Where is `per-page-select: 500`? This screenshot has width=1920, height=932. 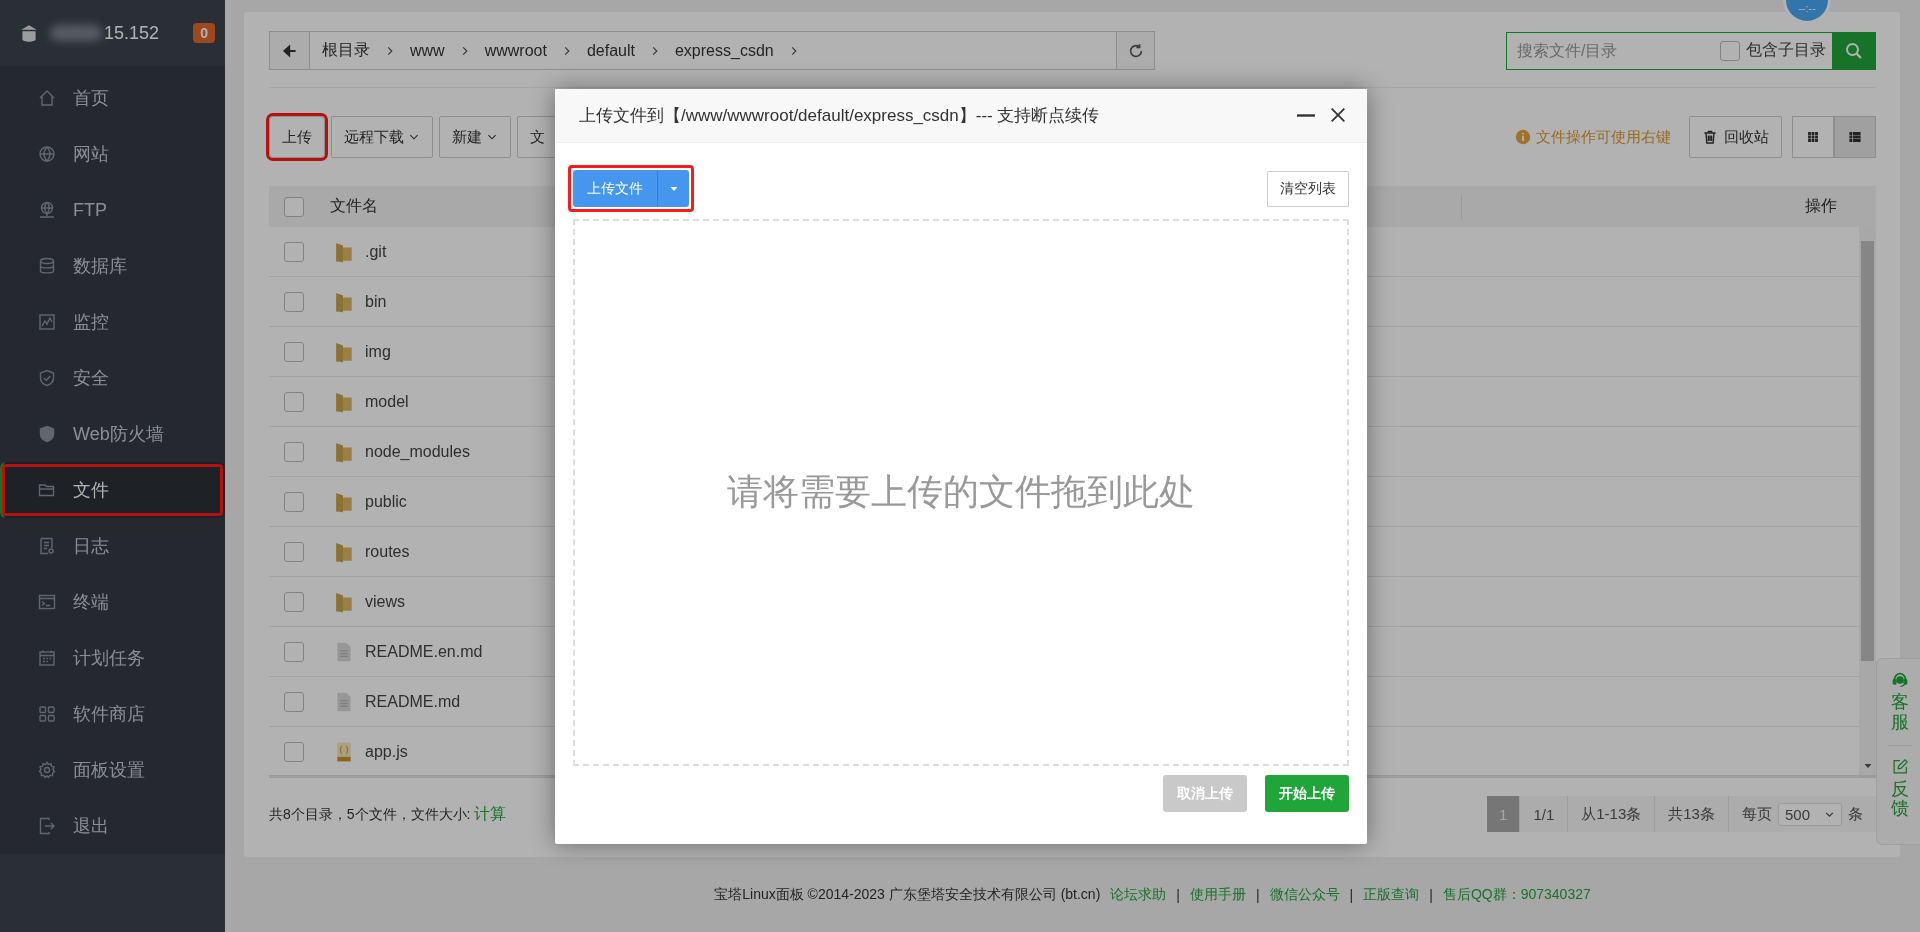 per-page-select: 500 is located at coordinates (1809, 814).